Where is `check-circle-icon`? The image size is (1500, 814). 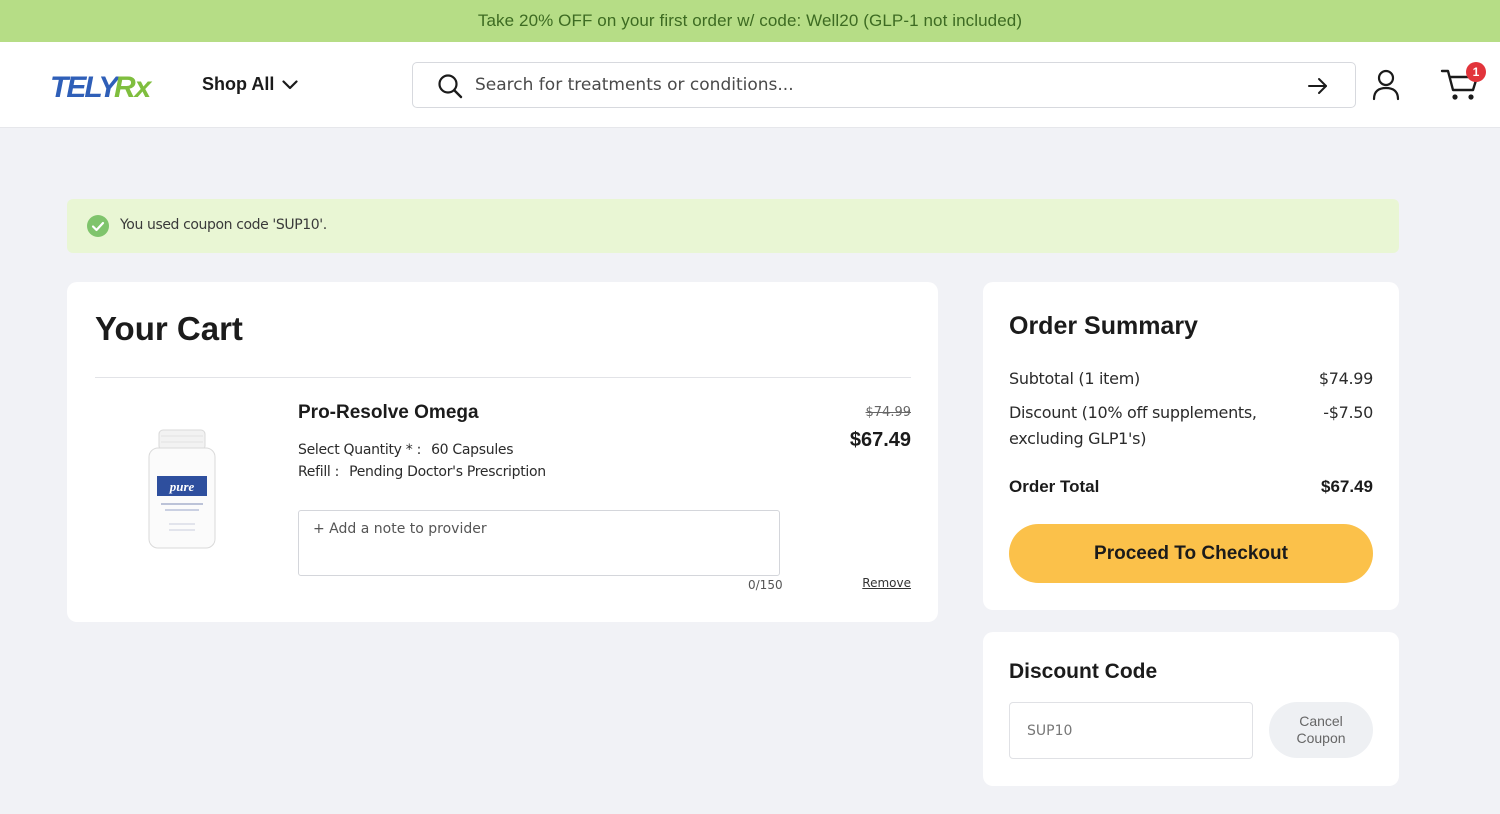 check-circle-icon is located at coordinates (98, 226).